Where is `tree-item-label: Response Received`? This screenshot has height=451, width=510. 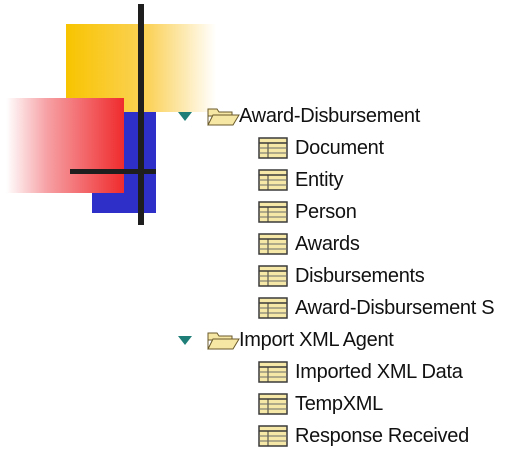
tree-item-label: Response Received is located at coordinates (382, 436).